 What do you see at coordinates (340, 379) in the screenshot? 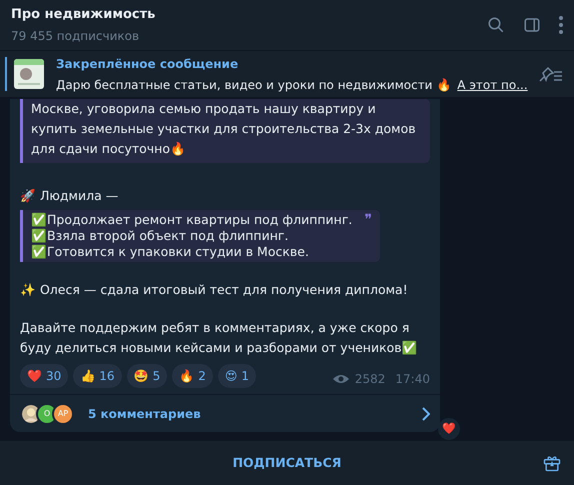
I see `eye-icon` at bounding box center [340, 379].